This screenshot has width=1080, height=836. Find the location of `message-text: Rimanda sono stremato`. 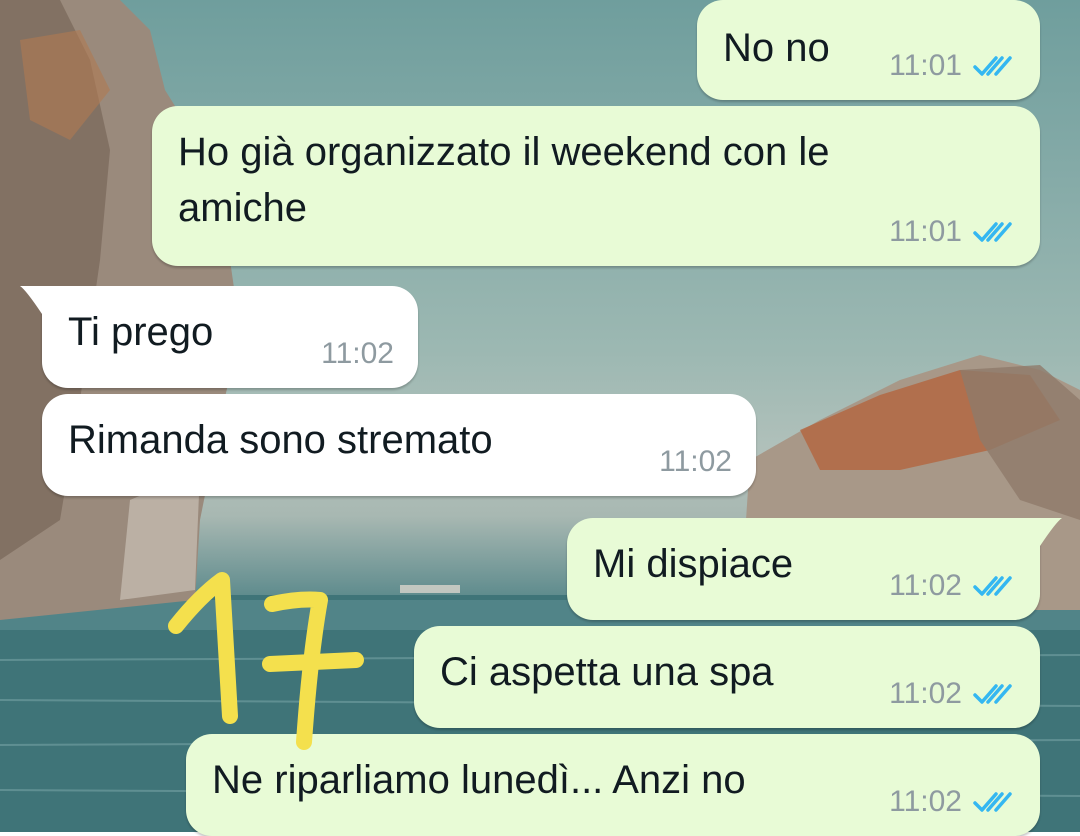

message-text: Rimanda sono stremato is located at coordinates (280, 440).